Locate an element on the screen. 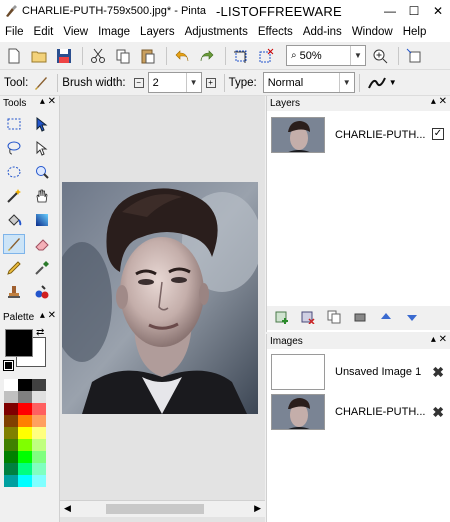 This screenshot has height=522, width=450. menu-view: View is located at coordinates (75, 32).